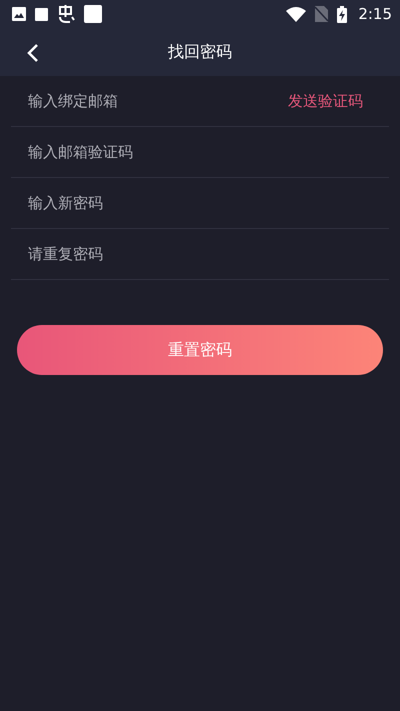 Image resolution: width=400 pixels, height=711 pixels. I want to click on battery-charging-icon, so click(342, 14).